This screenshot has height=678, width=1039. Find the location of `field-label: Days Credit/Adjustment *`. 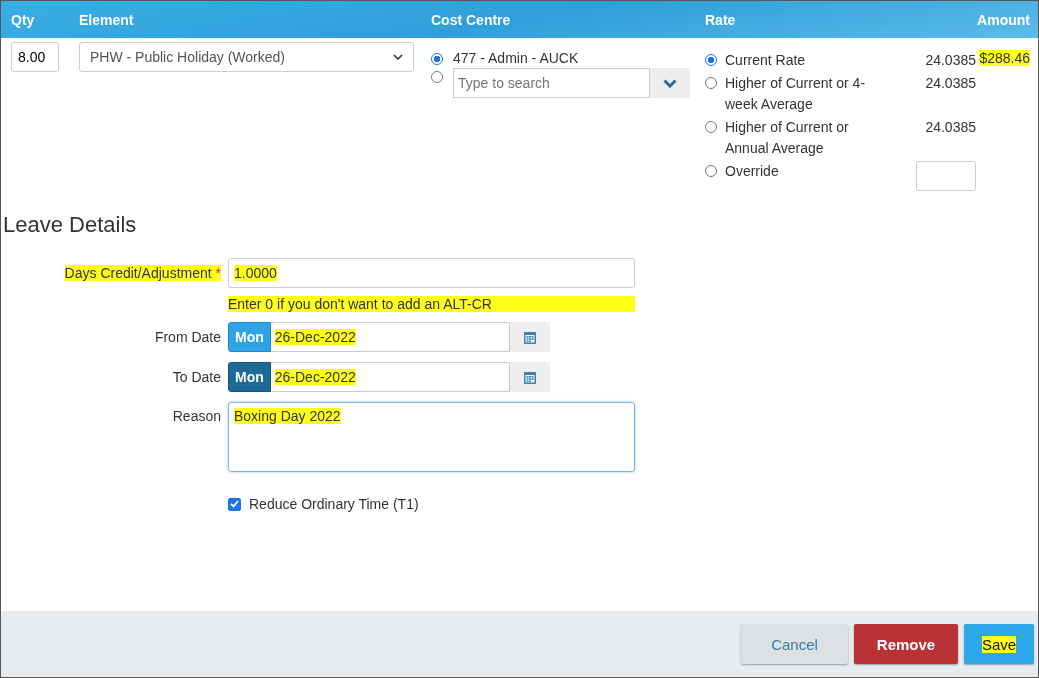

field-label: Days Credit/Adjustment * is located at coordinates (142, 273).